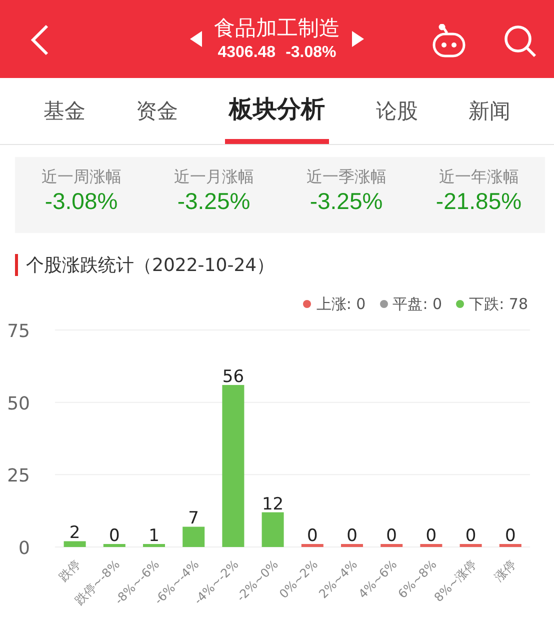  I want to click on index-value: 4306.48, so click(247, 53).